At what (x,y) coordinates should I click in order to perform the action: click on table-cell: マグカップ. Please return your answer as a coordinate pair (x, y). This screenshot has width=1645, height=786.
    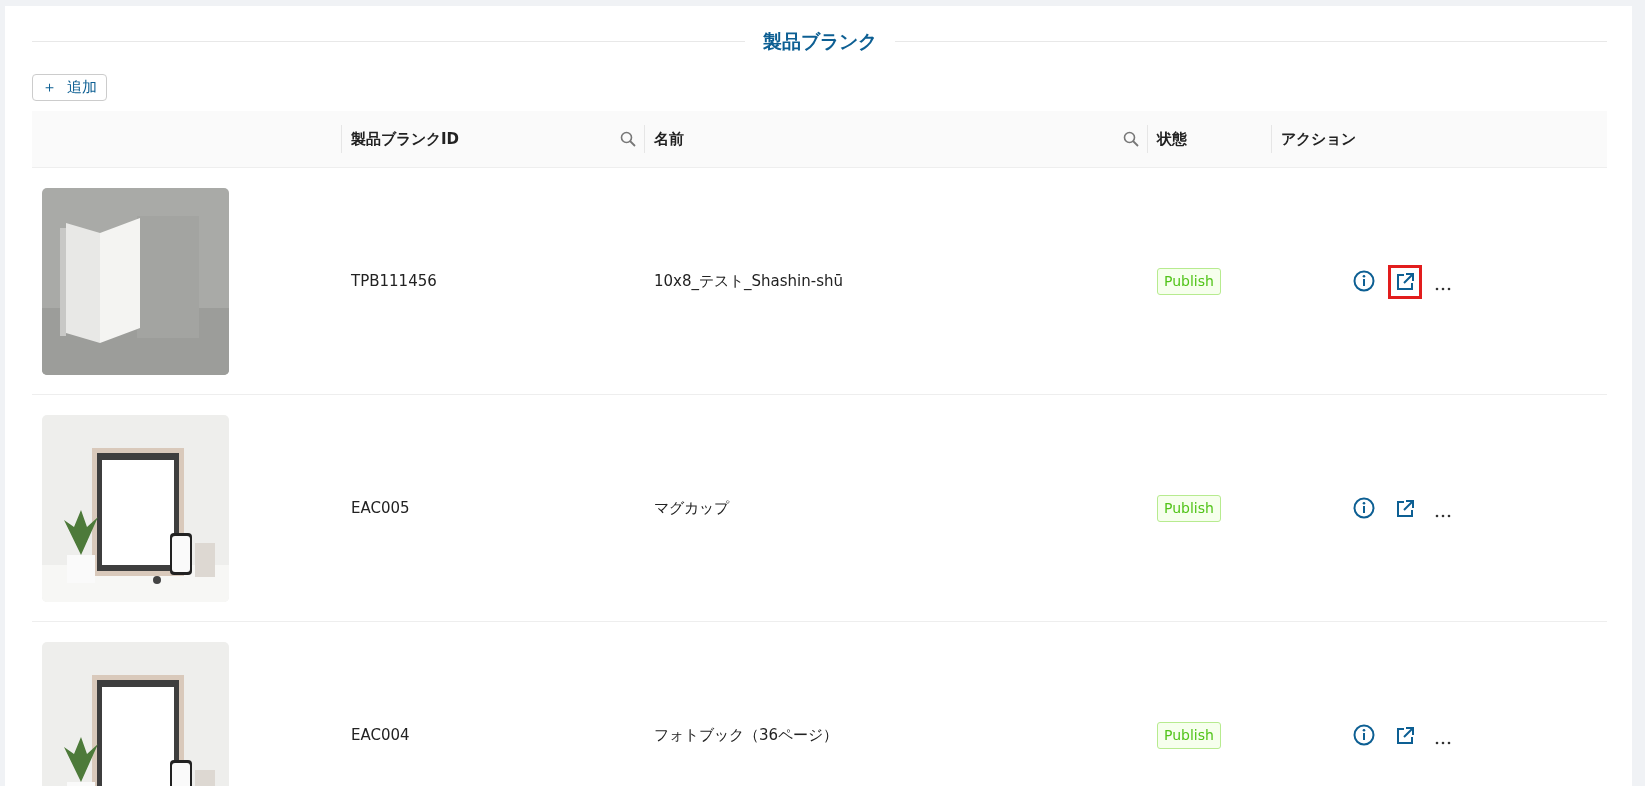
    Looking at the image, I should click on (895, 508).